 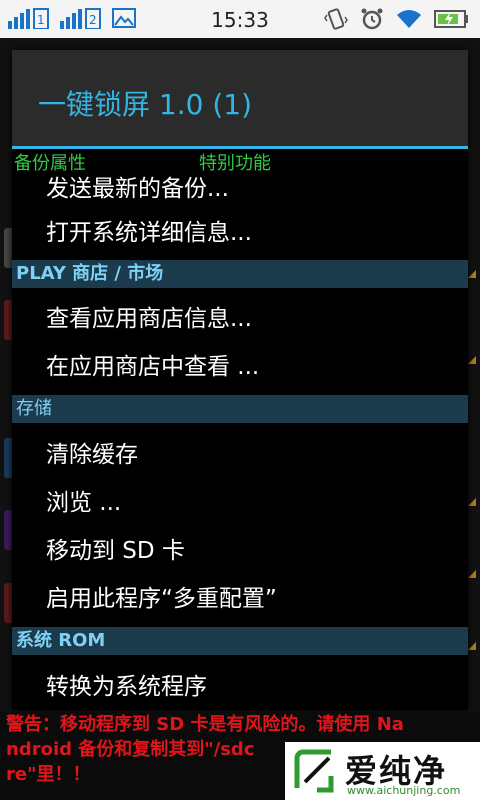 I want to click on status-bar: 1 2 15:33, so click(x=240, y=19).